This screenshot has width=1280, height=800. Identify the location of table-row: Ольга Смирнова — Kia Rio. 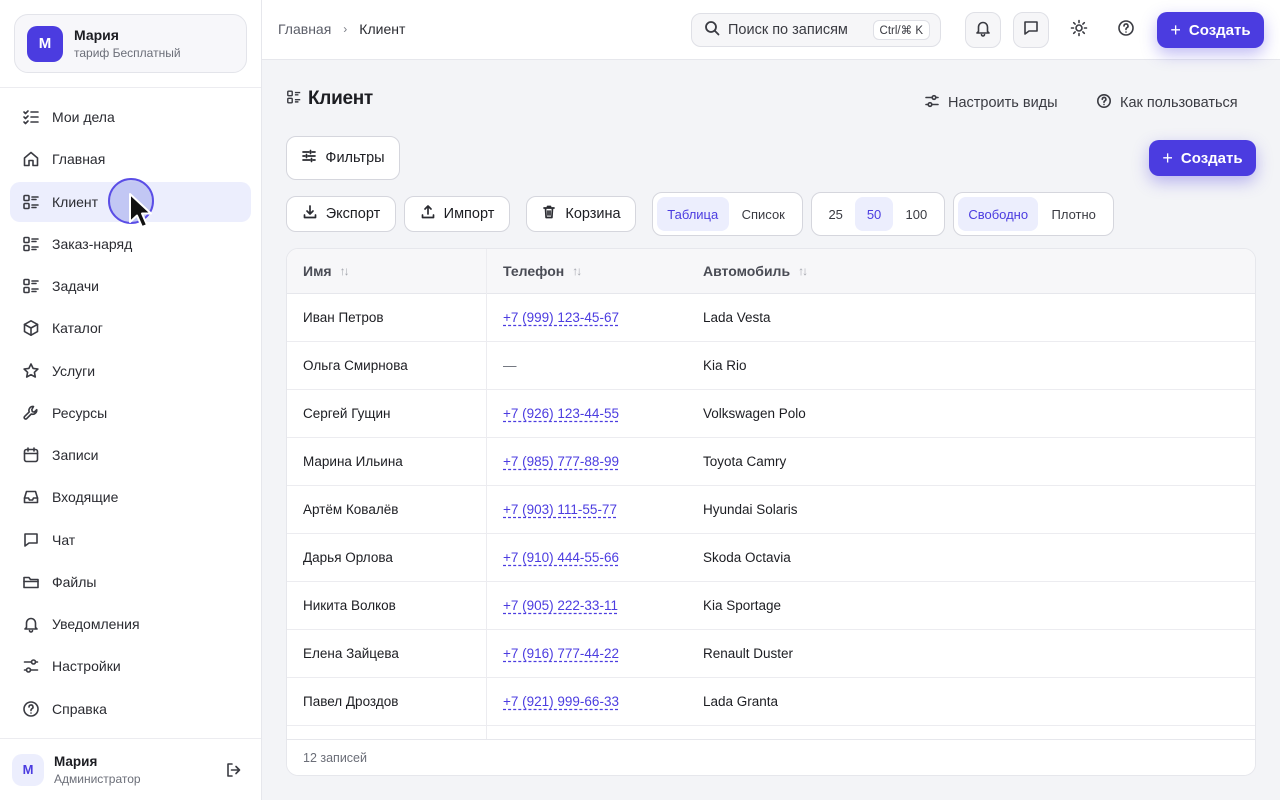
(771, 366).